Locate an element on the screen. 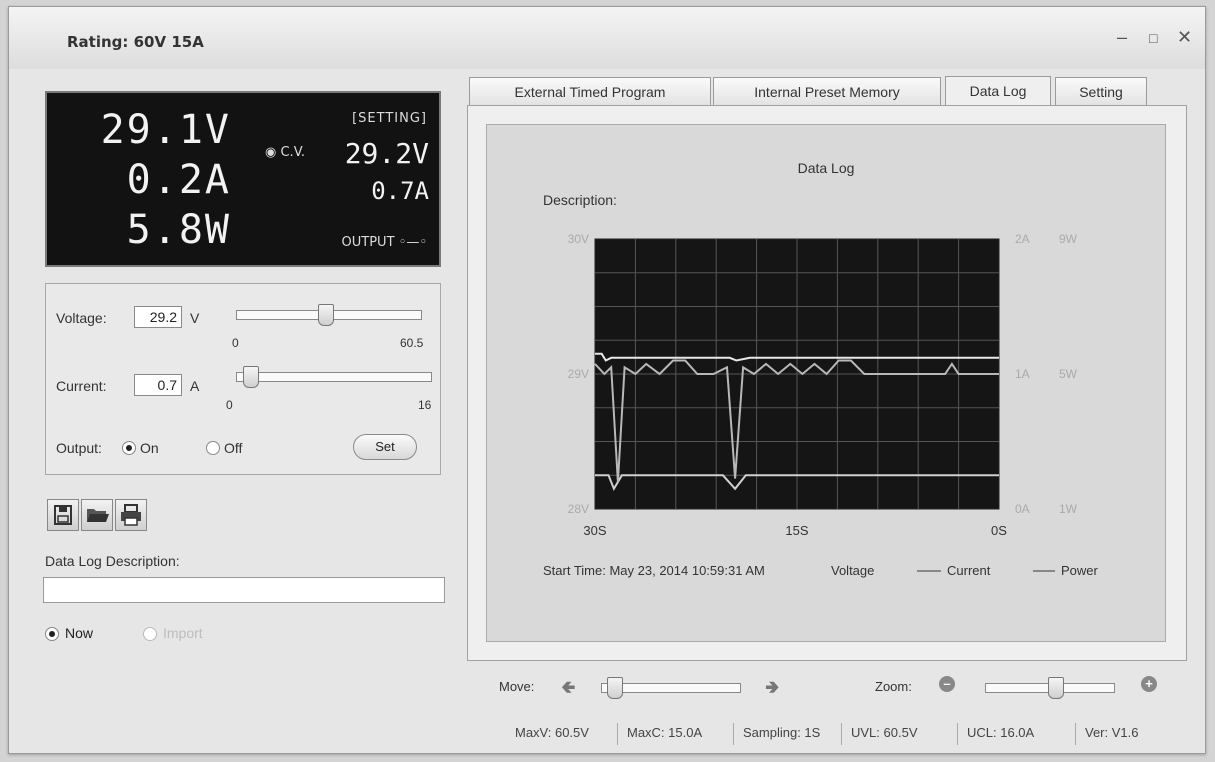 This screenshot has width=1215, height=762. close-icon: ✕ is located at coordinates (1184, 37).